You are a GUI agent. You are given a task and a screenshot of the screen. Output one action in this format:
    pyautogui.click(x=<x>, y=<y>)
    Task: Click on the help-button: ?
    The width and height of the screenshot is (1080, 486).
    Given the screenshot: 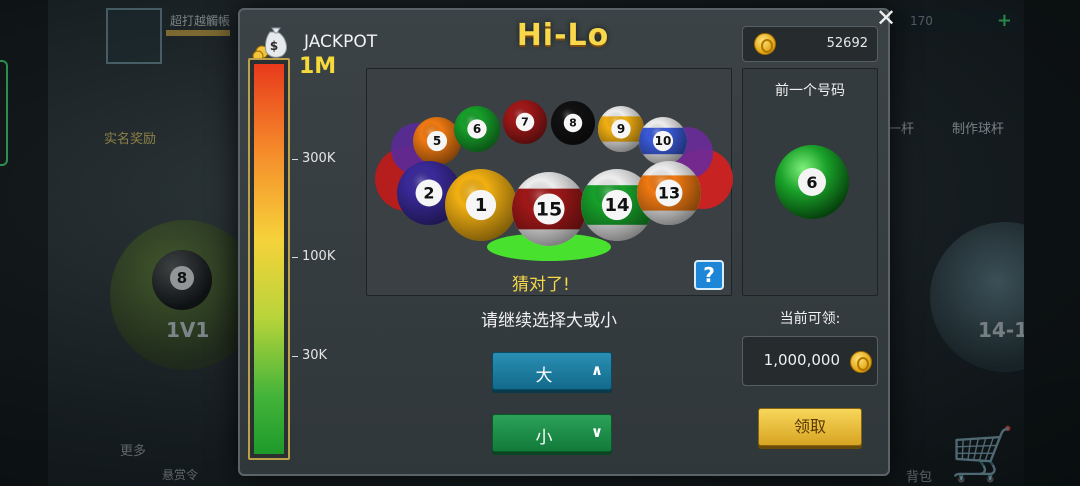 What is the action you would take?
    pyautogui.click(x=709, y=275)
    